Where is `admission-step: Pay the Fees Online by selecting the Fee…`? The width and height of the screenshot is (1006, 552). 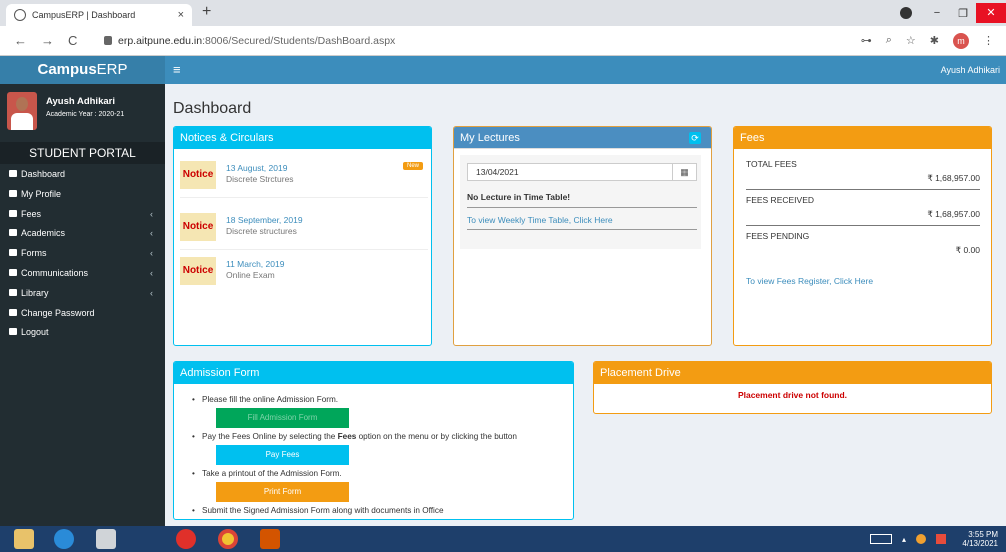
admission-step: Pay the Fees Online by selecting the Fee… is located at coordinates (354, 437).